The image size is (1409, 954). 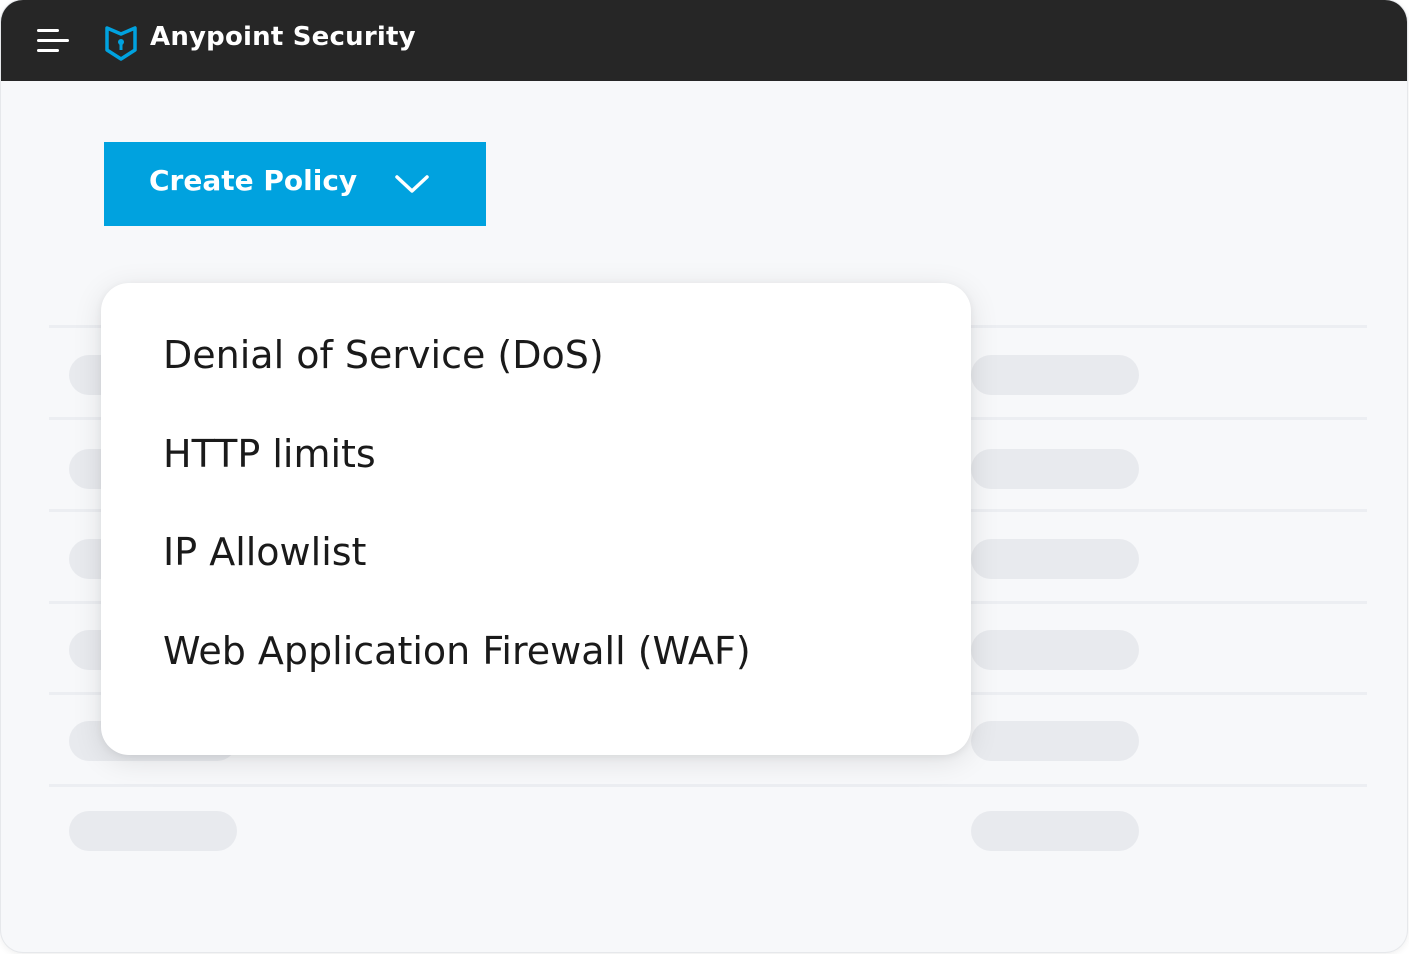 I want to click on create-policy-button: Create Policy, so click(x=295, y=184).